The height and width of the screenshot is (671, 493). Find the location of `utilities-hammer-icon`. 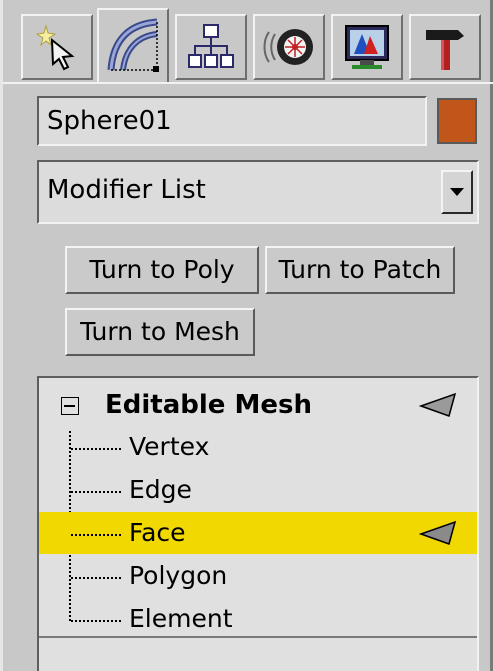

utilities-hammer-icon is located at coordinates (445, 50).